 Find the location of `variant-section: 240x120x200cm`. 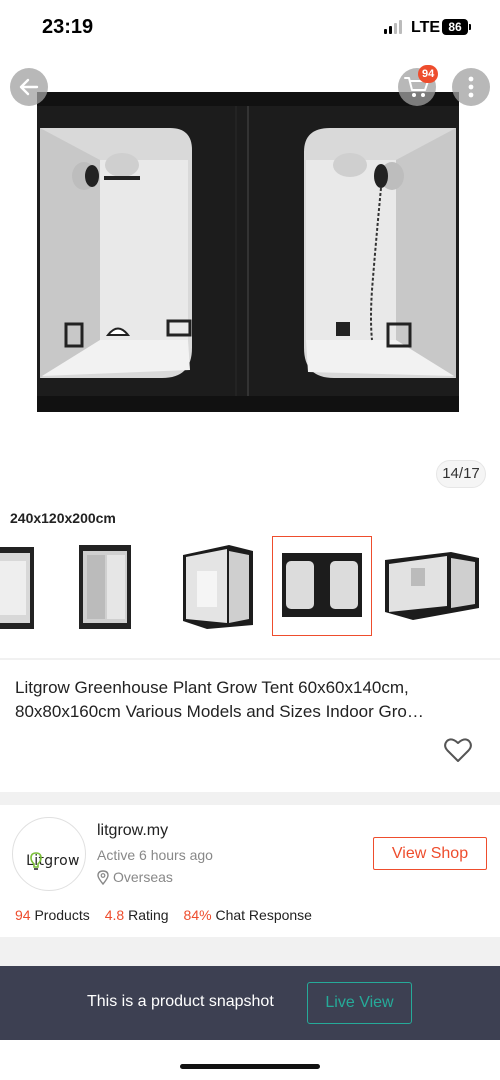

variant-section: 240x120x200cm is located at coordinates (250, 579).